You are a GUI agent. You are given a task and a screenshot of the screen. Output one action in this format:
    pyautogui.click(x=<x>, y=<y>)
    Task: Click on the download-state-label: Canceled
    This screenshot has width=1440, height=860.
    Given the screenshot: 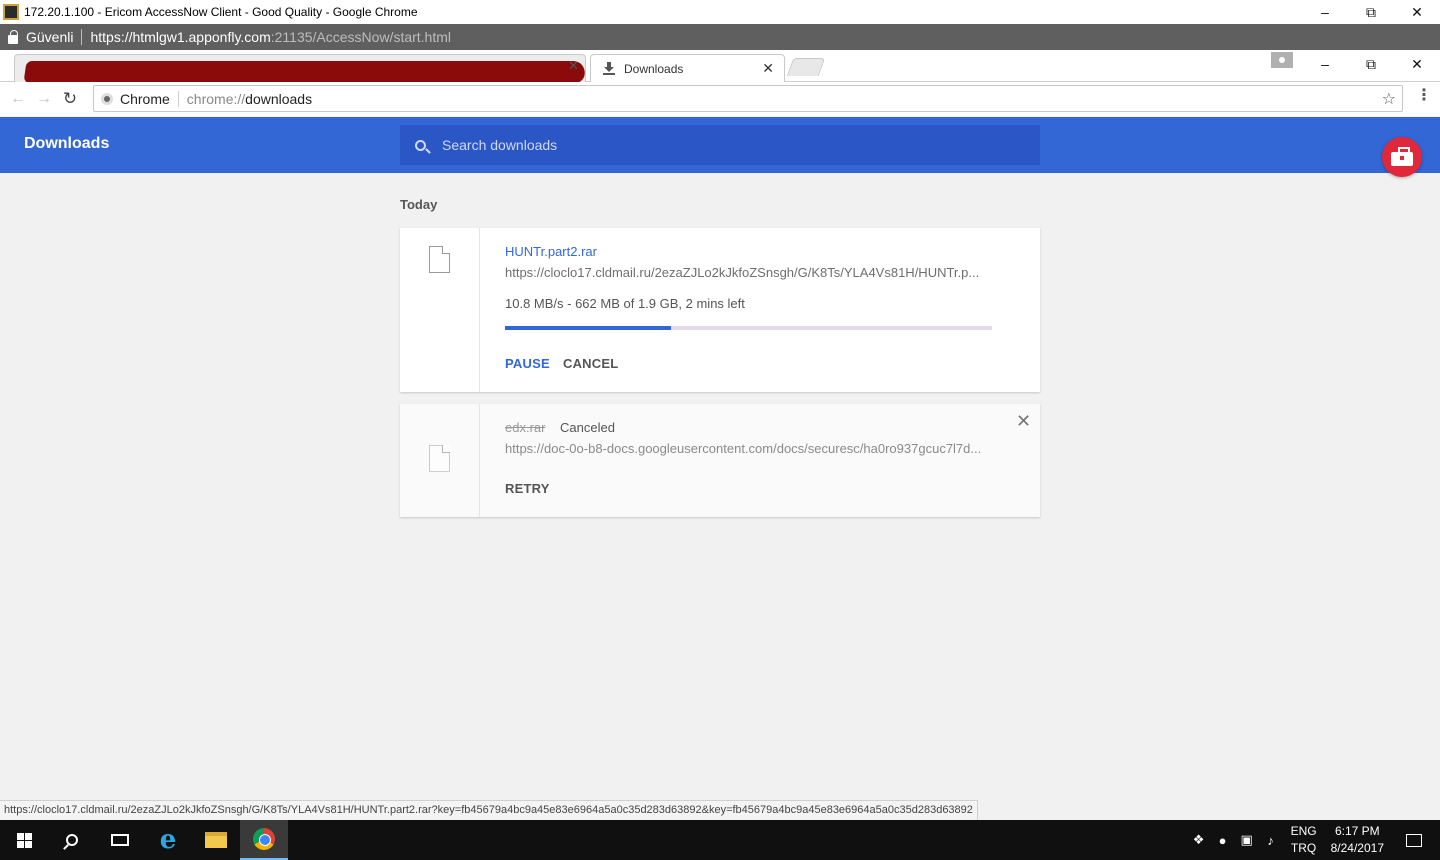 What is the action you would take?
    pyautogui.click(x=587, y=427)
    